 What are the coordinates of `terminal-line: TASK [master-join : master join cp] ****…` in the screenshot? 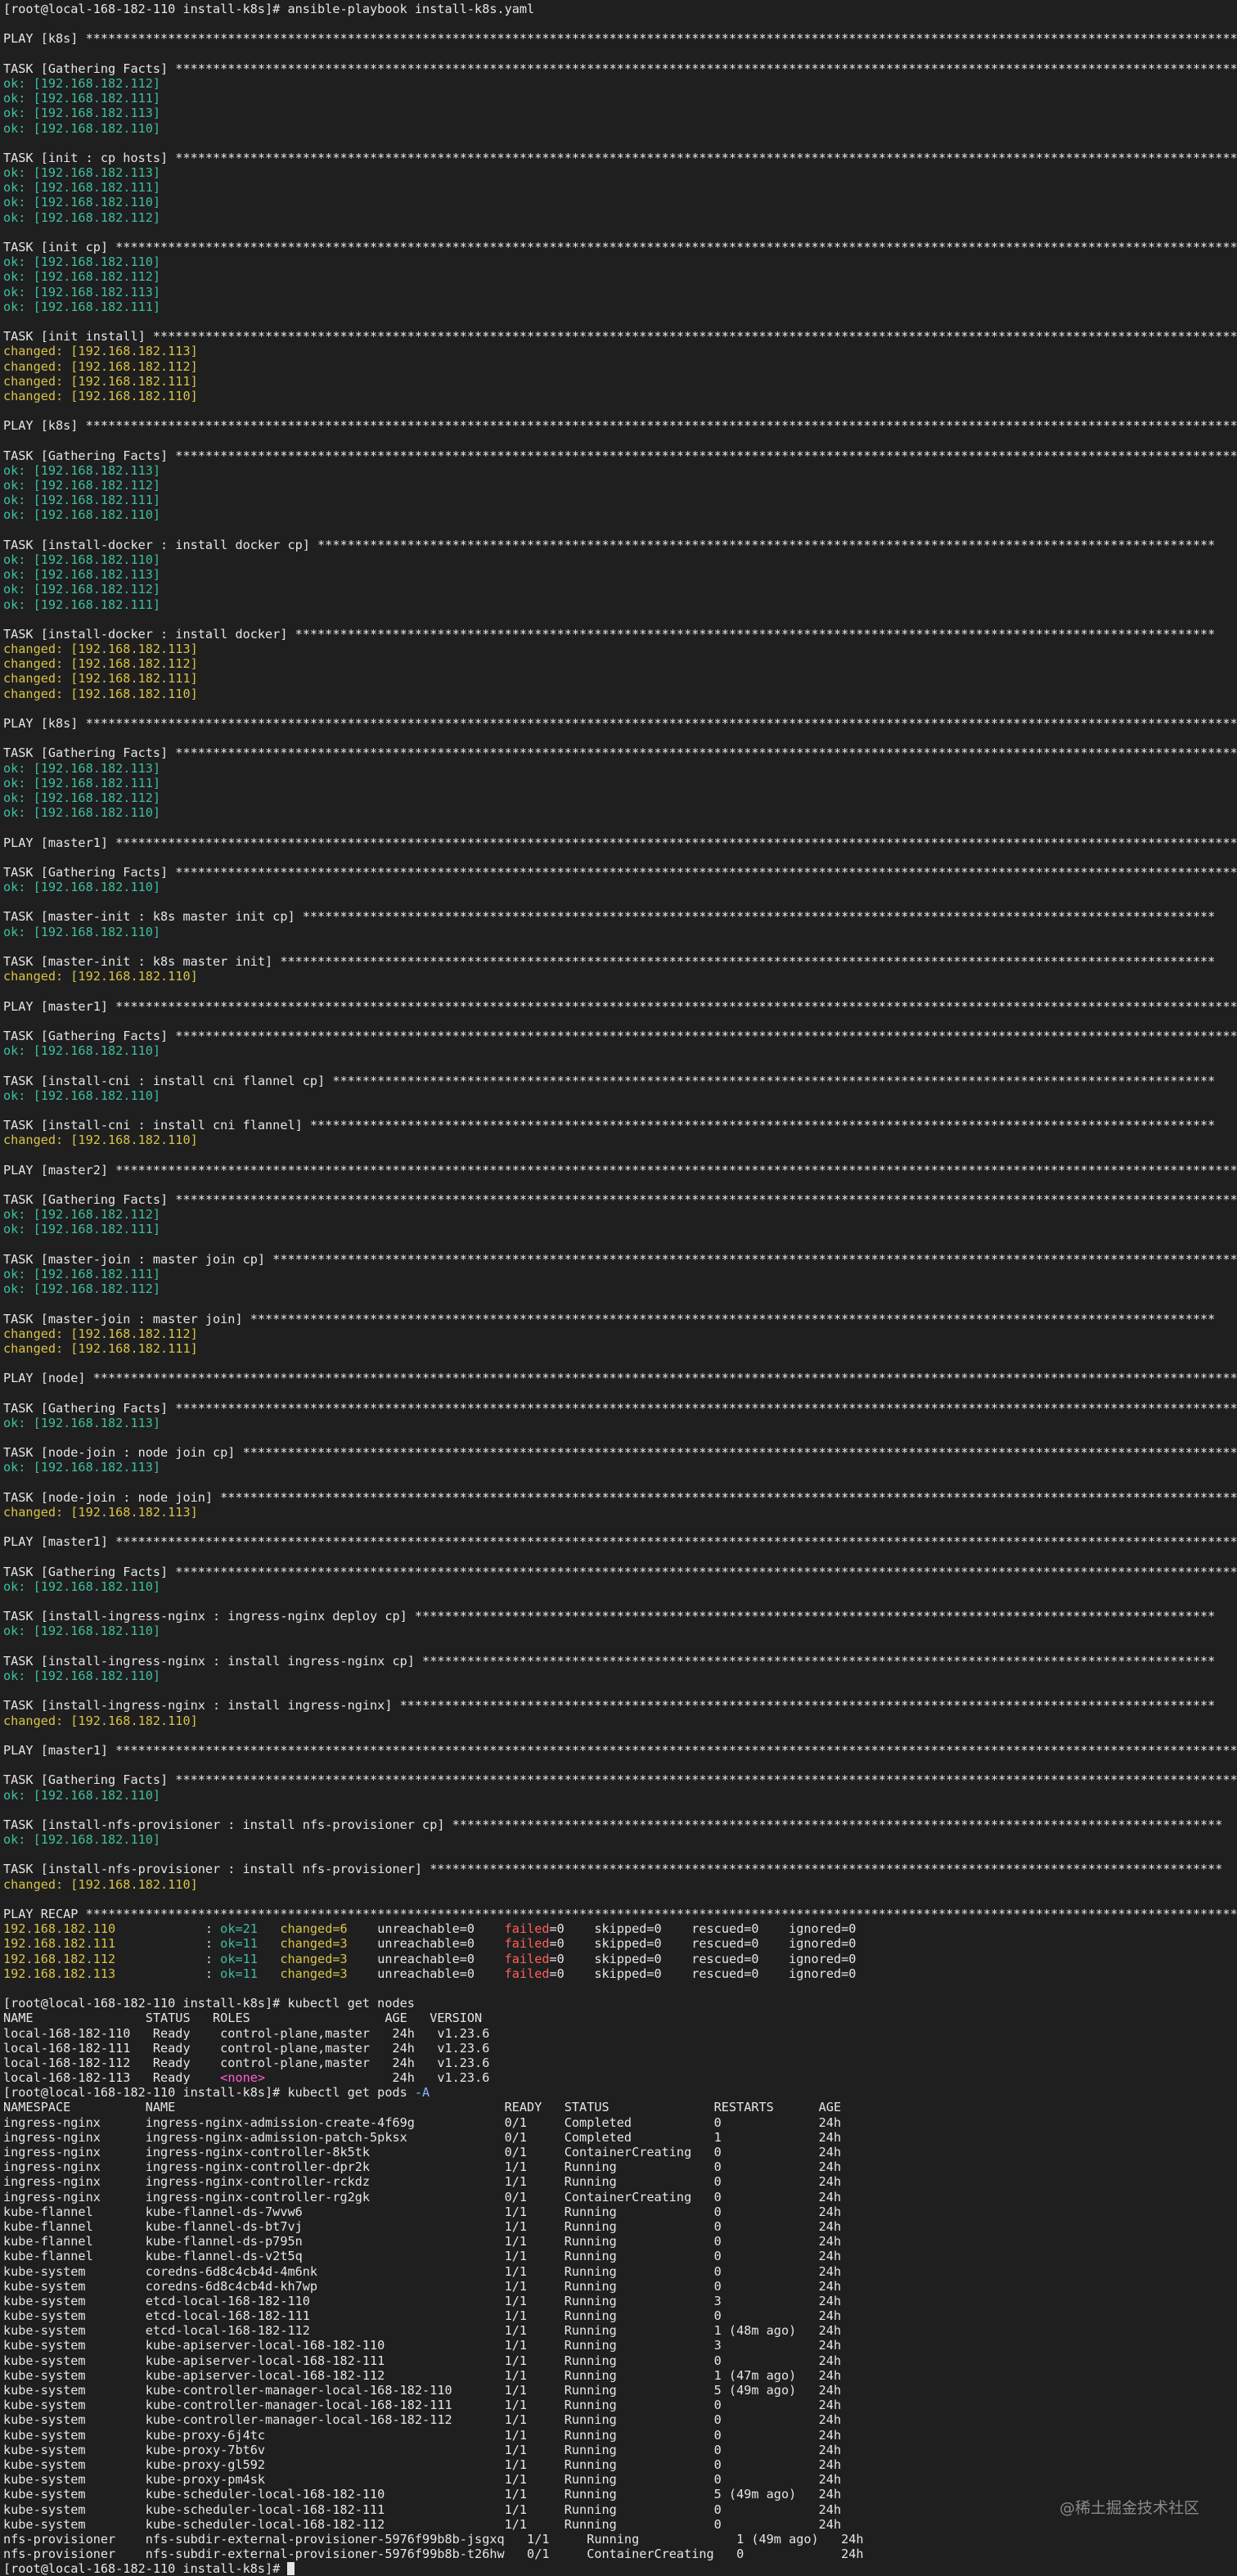 It's located at (620, 1259).